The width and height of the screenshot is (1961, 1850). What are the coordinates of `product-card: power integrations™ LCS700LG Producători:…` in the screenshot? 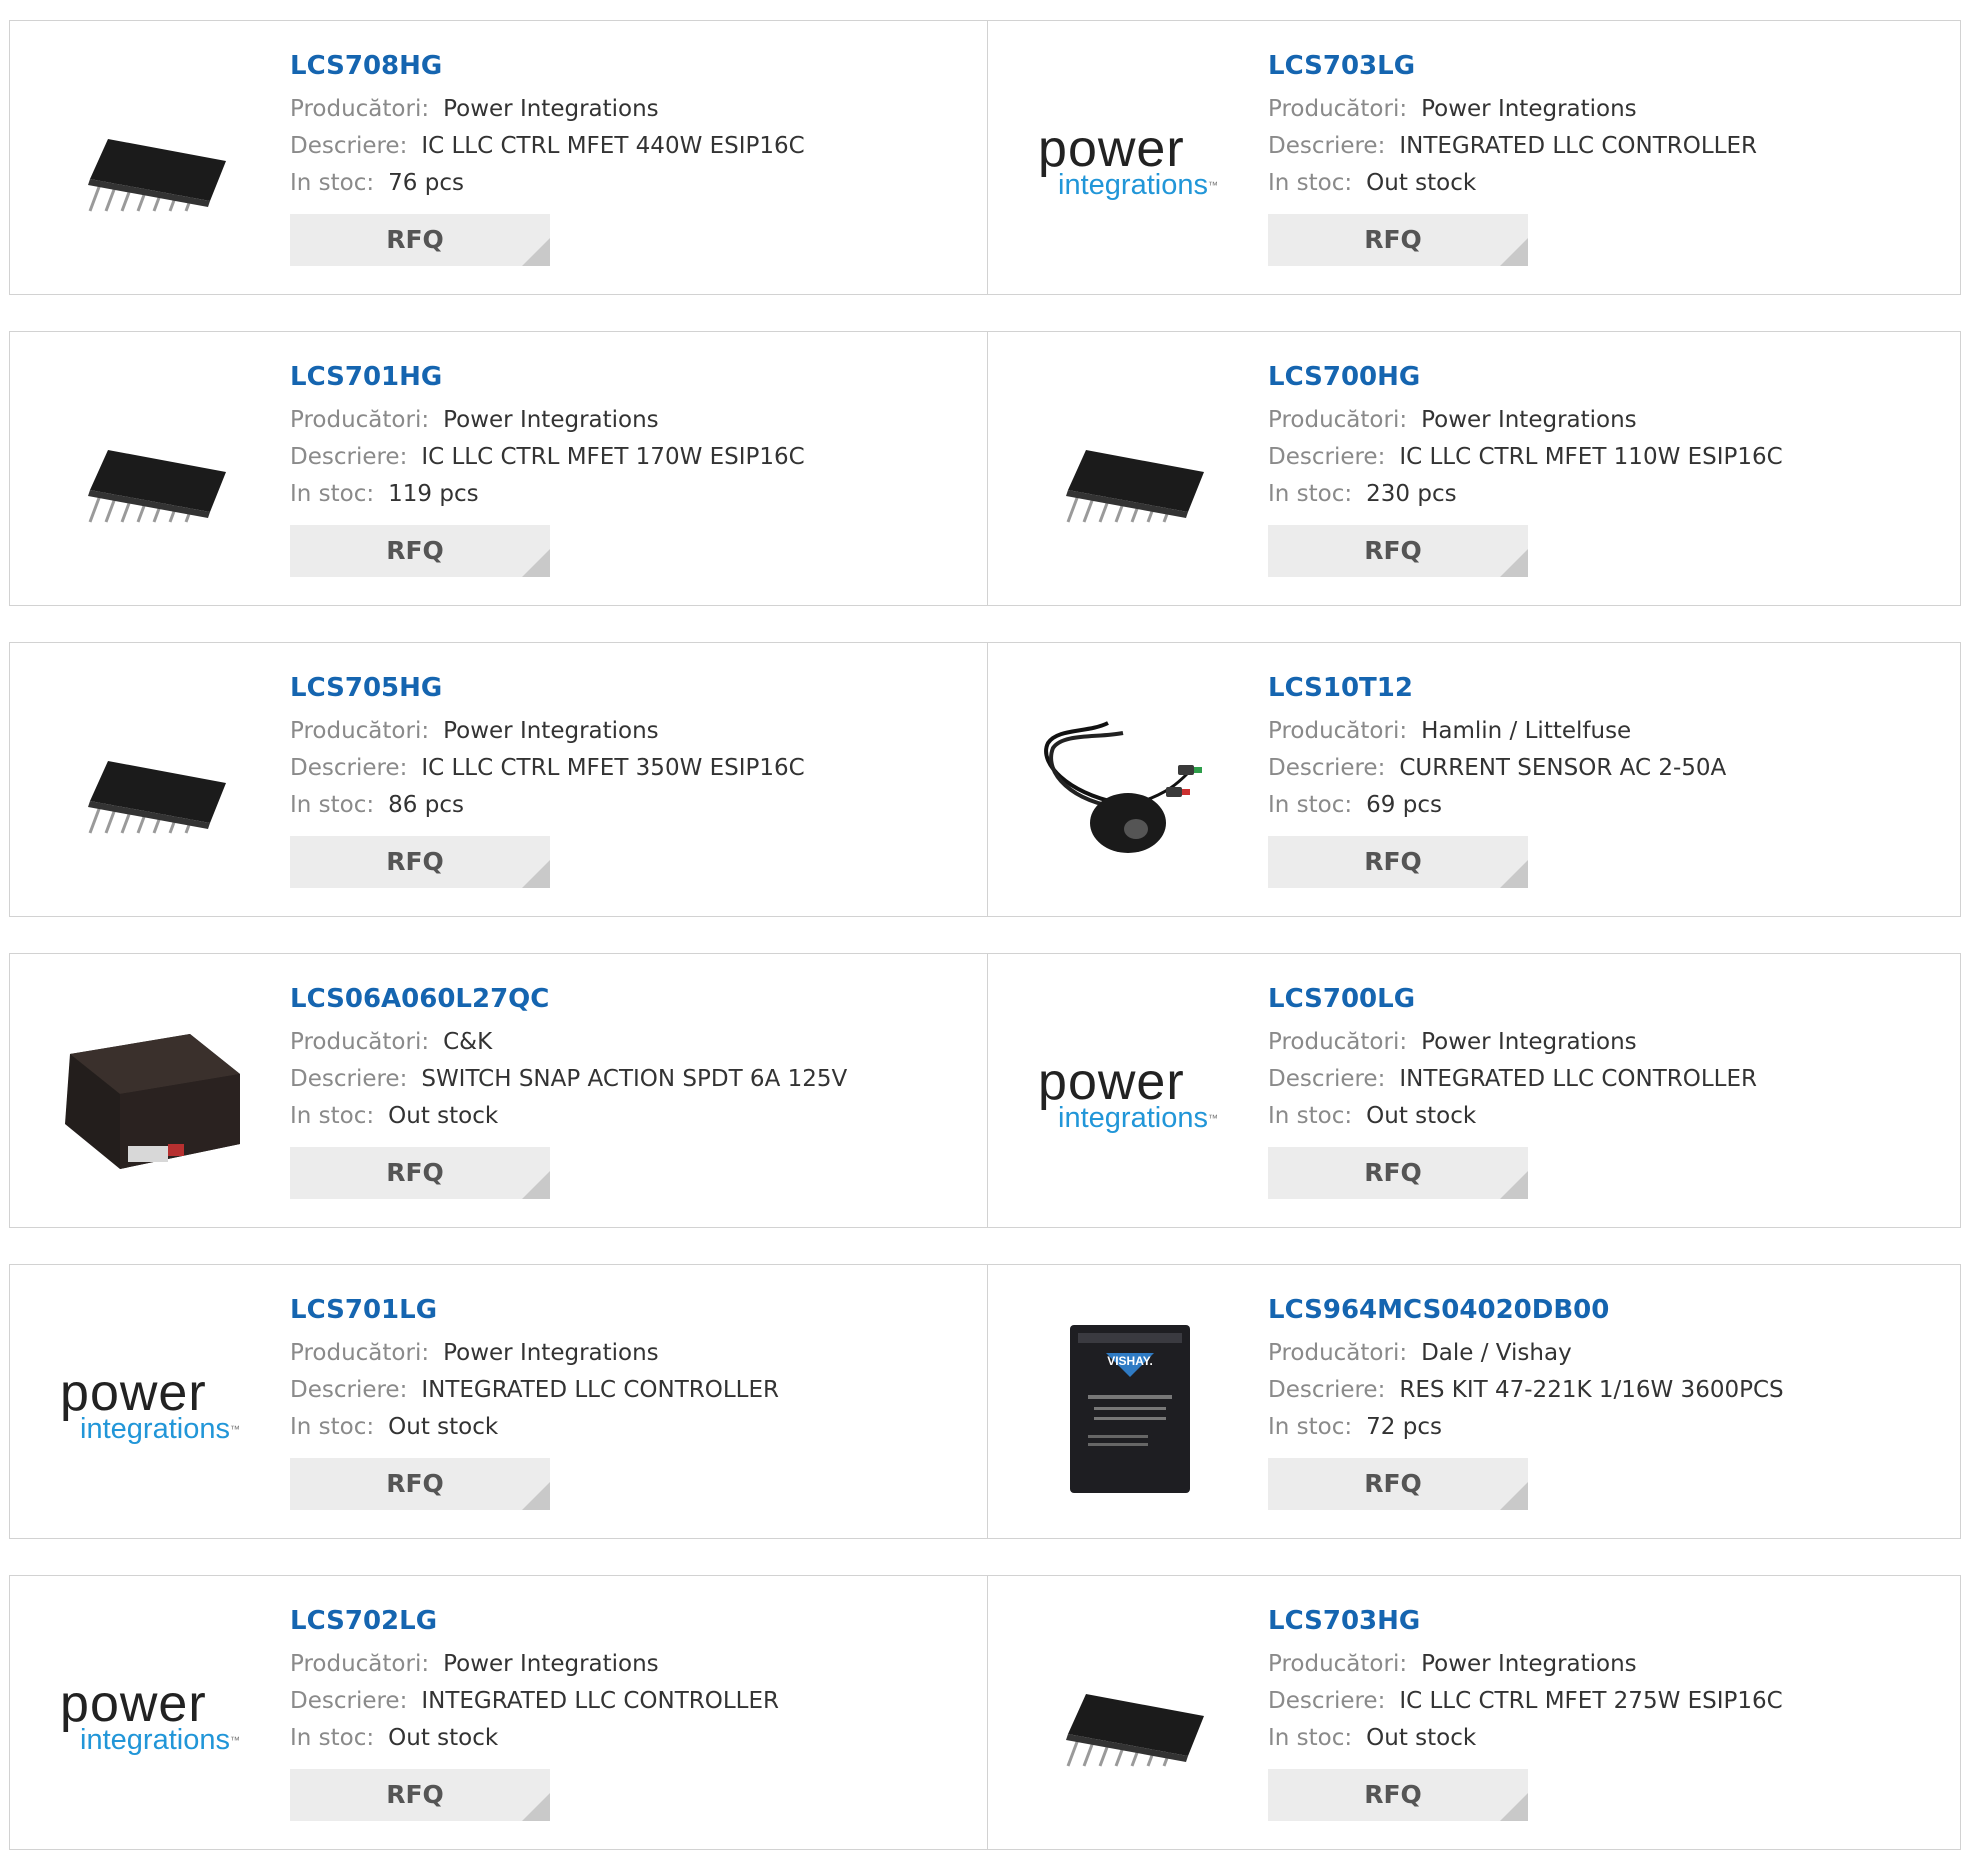 It's located at (1473, 1090).